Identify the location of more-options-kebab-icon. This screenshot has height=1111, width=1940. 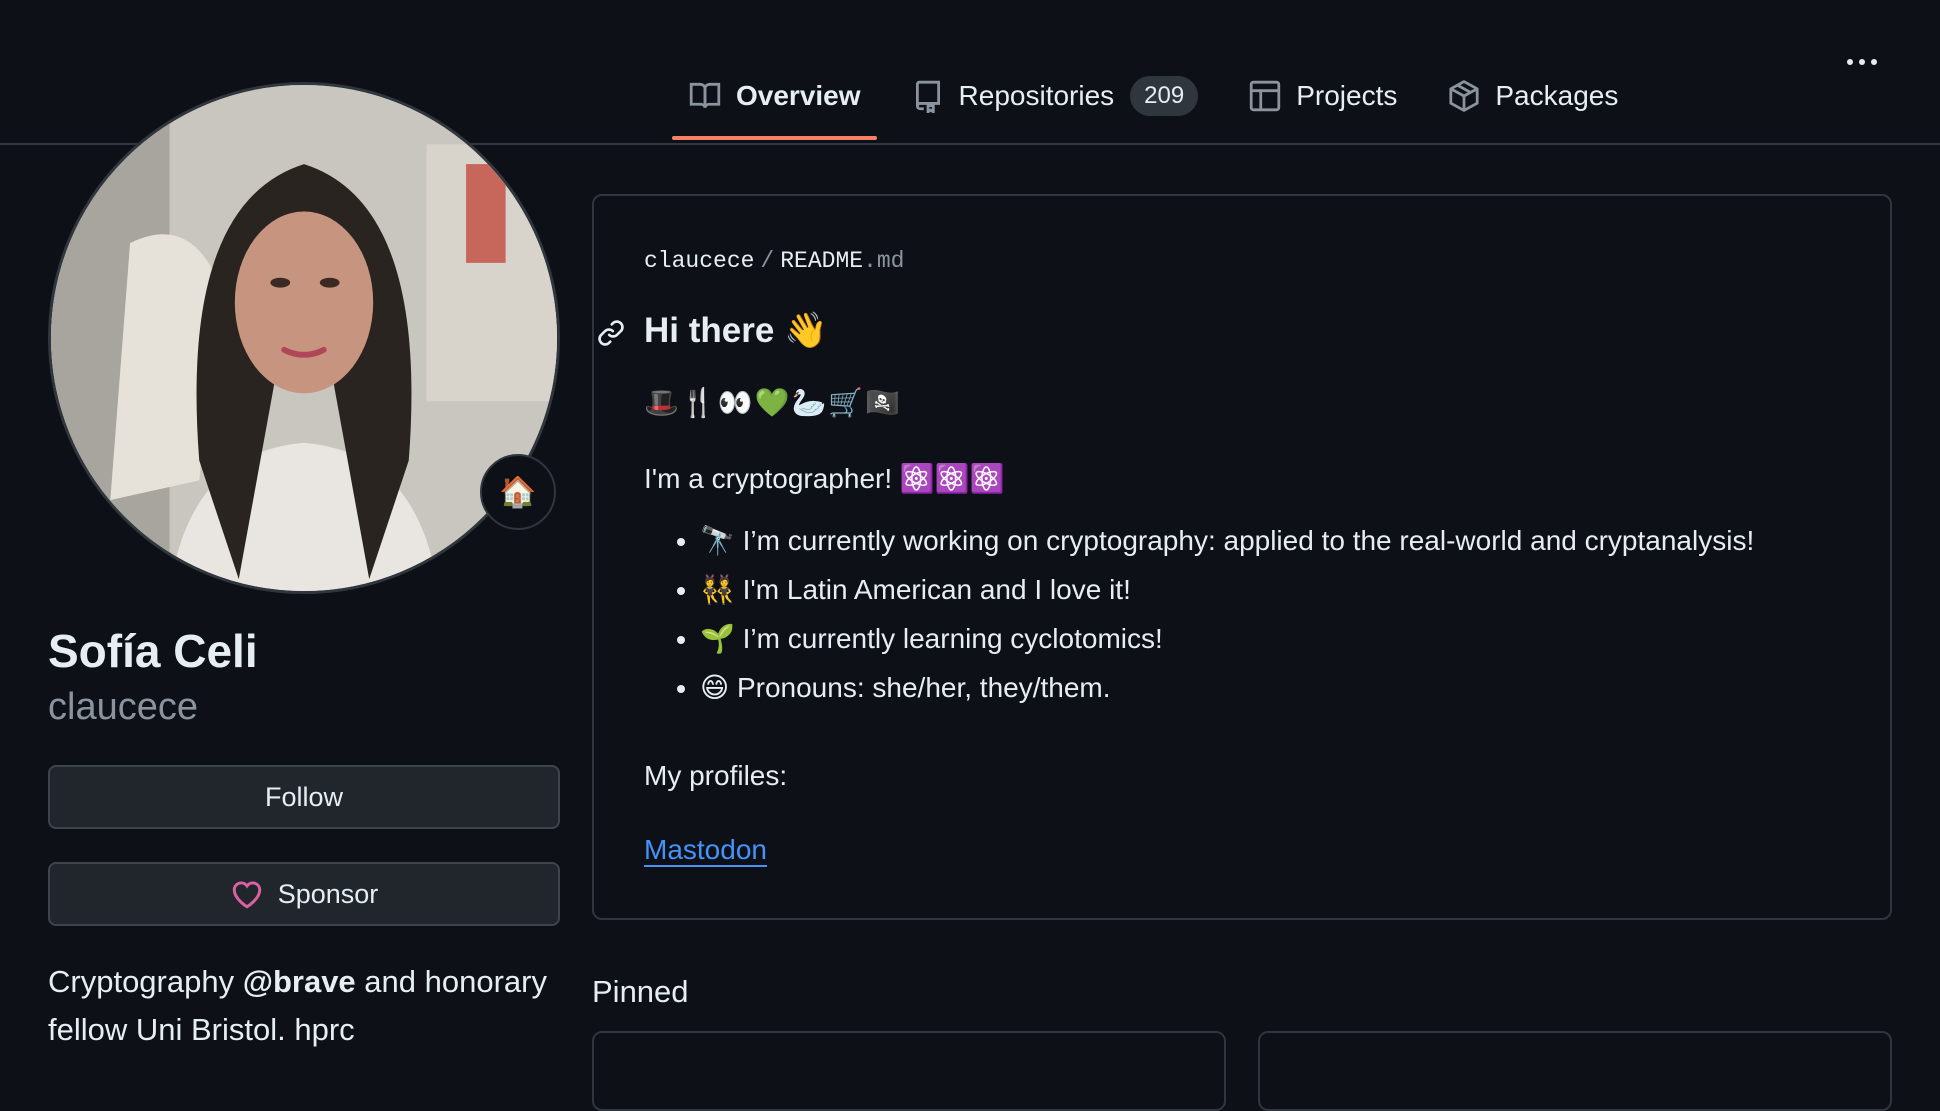
(1862, 62).